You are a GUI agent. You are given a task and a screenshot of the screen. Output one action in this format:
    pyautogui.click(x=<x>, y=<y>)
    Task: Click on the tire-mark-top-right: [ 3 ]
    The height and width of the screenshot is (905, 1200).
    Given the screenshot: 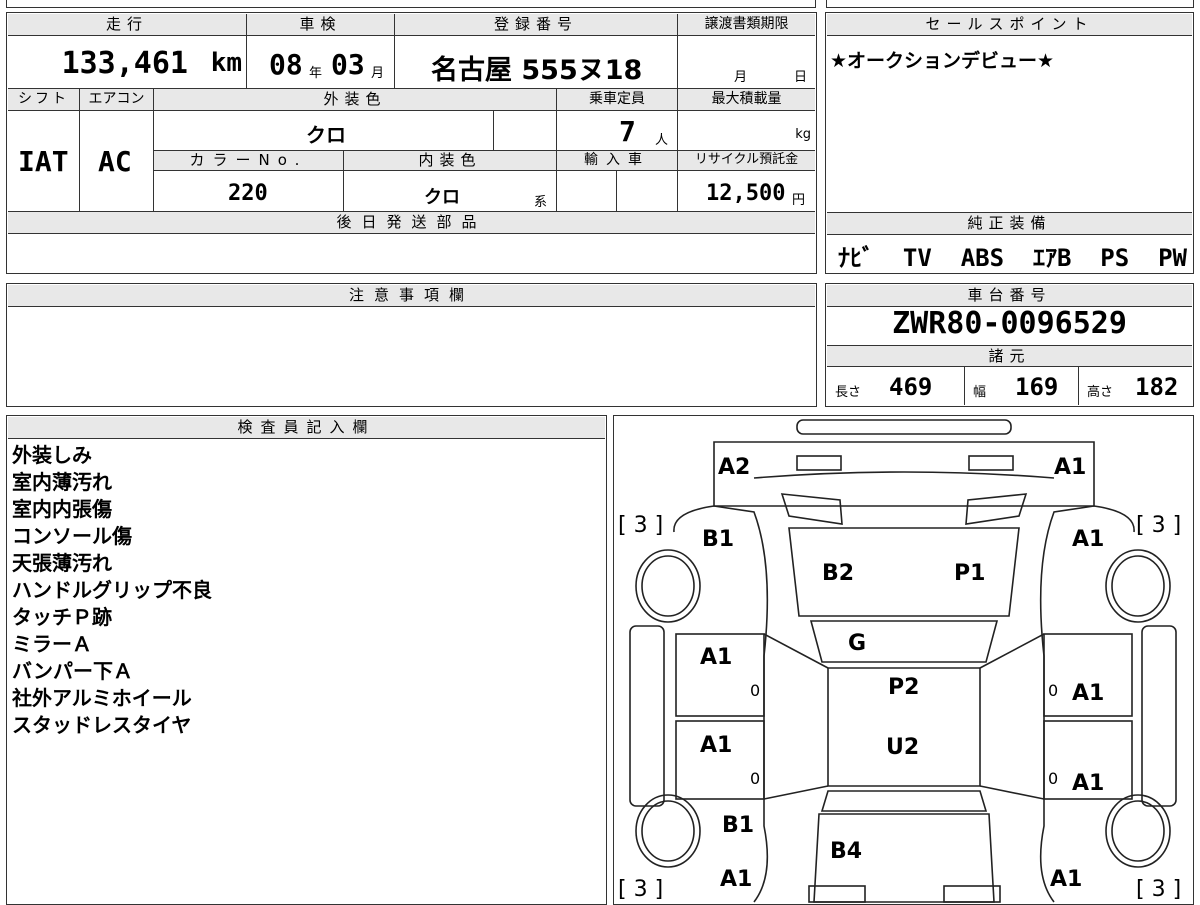 What is the action you would take?
    pyautogui.click(x=1158, y=525)
    